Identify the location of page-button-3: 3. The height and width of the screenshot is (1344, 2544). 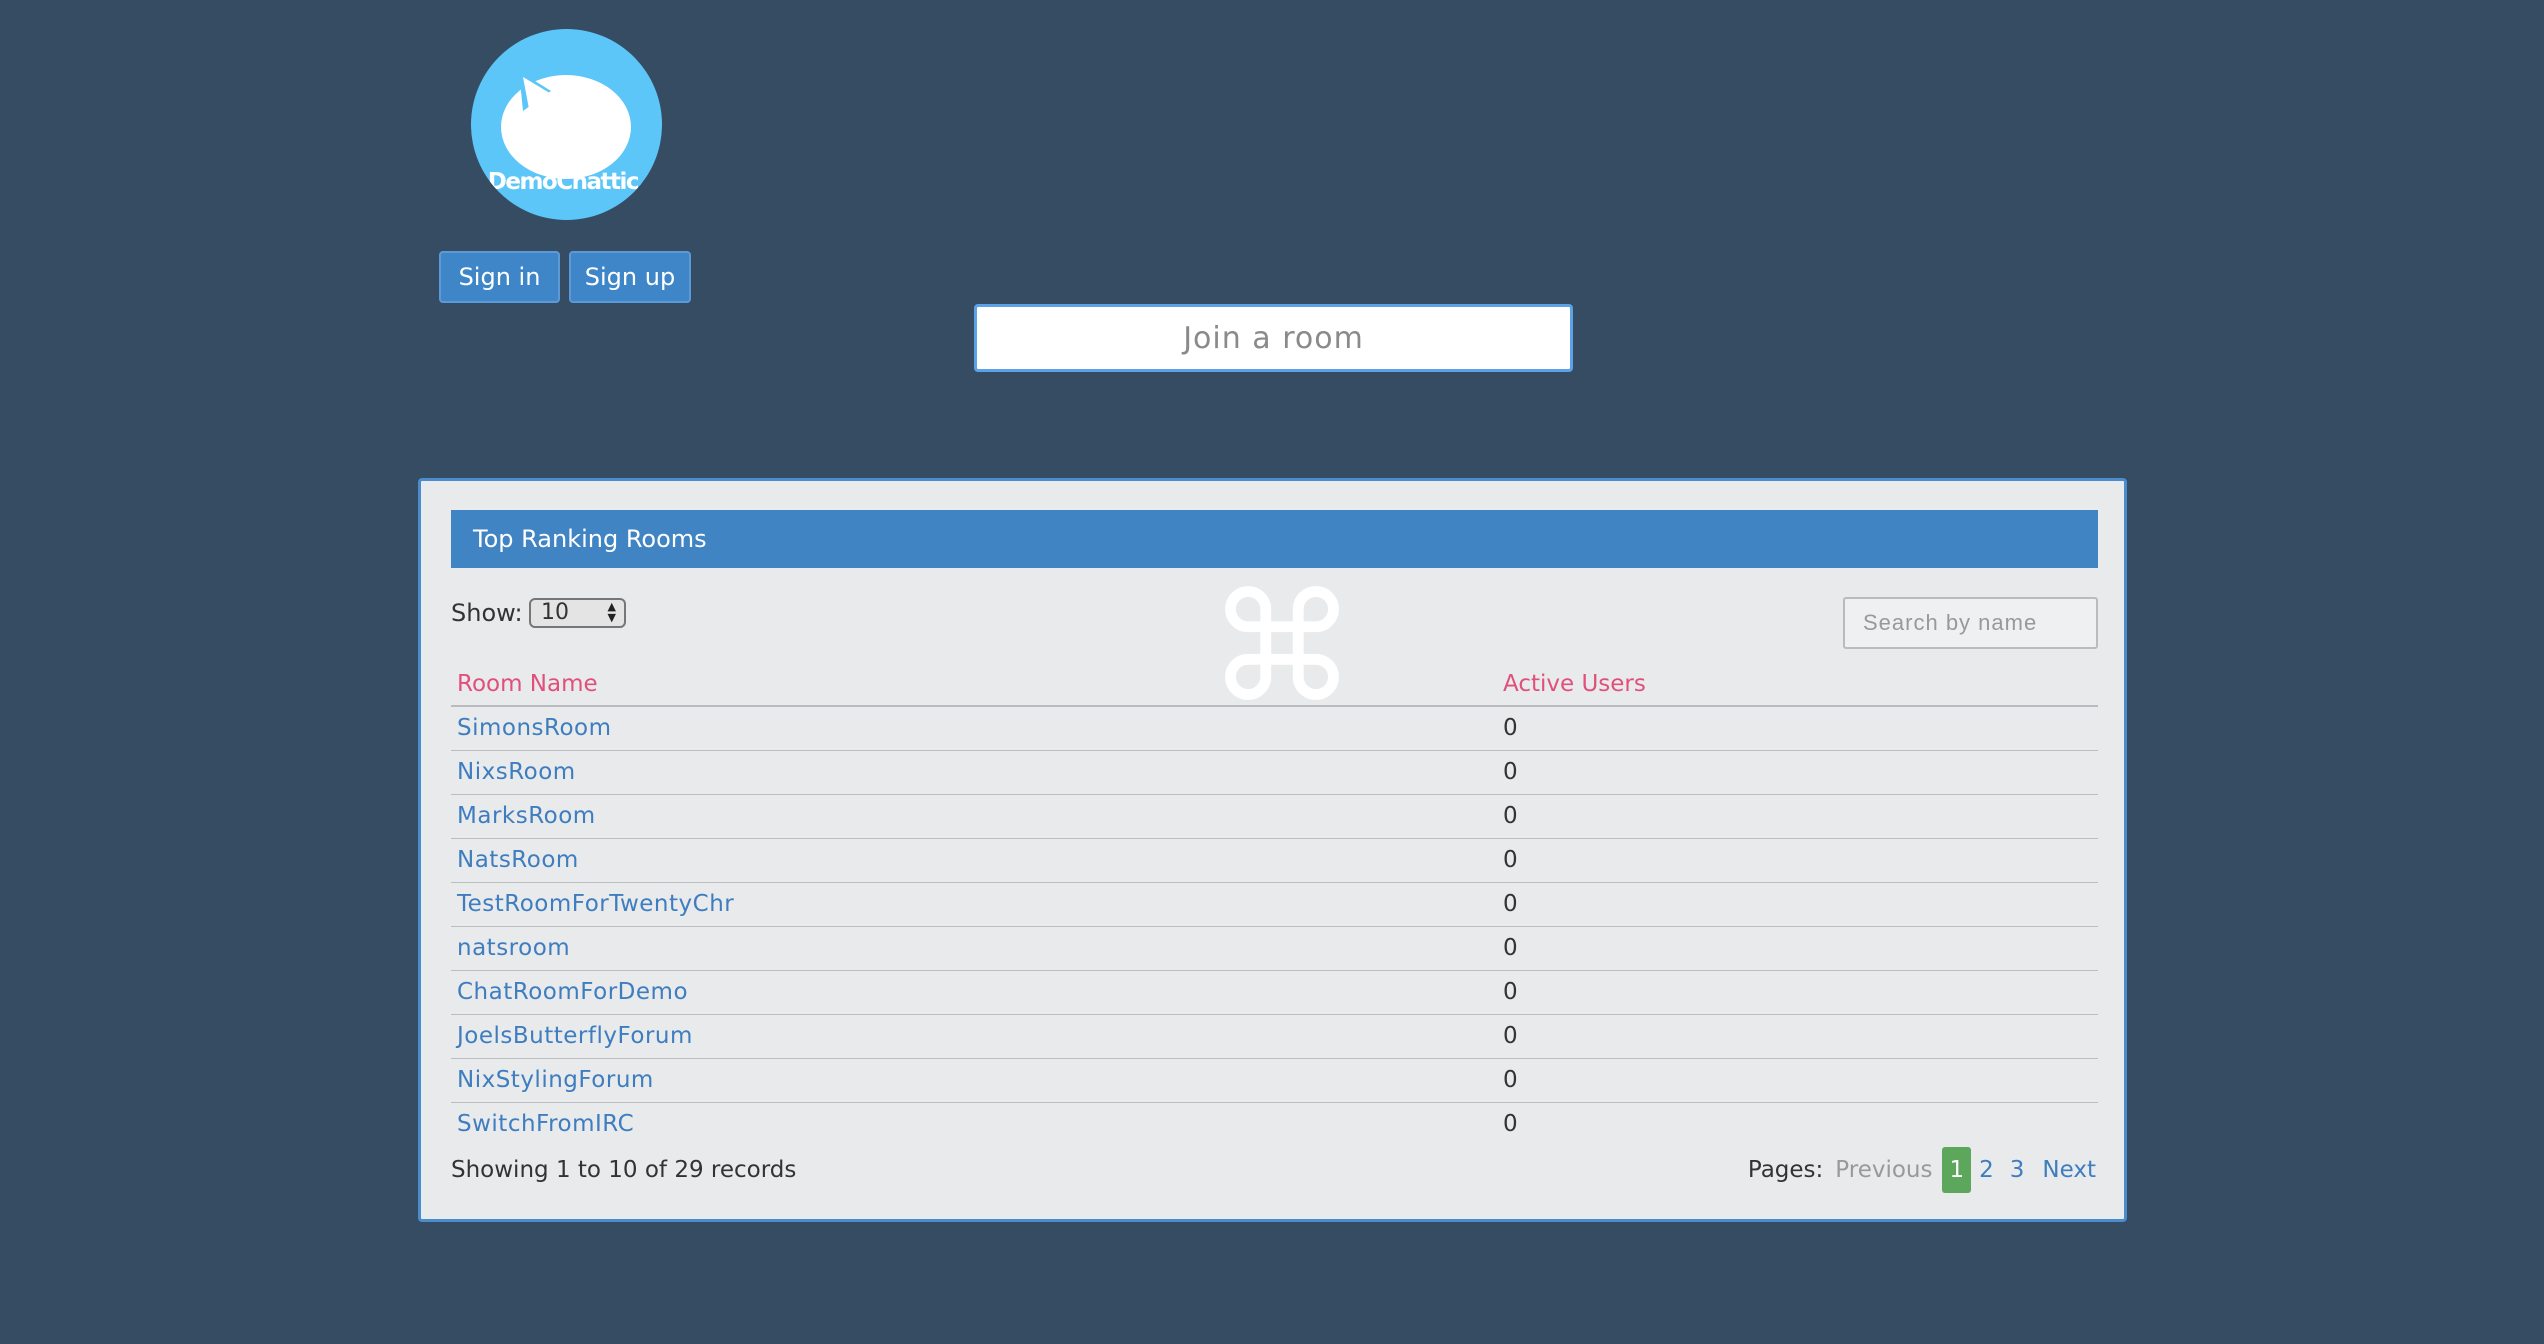
(2017, 1170).